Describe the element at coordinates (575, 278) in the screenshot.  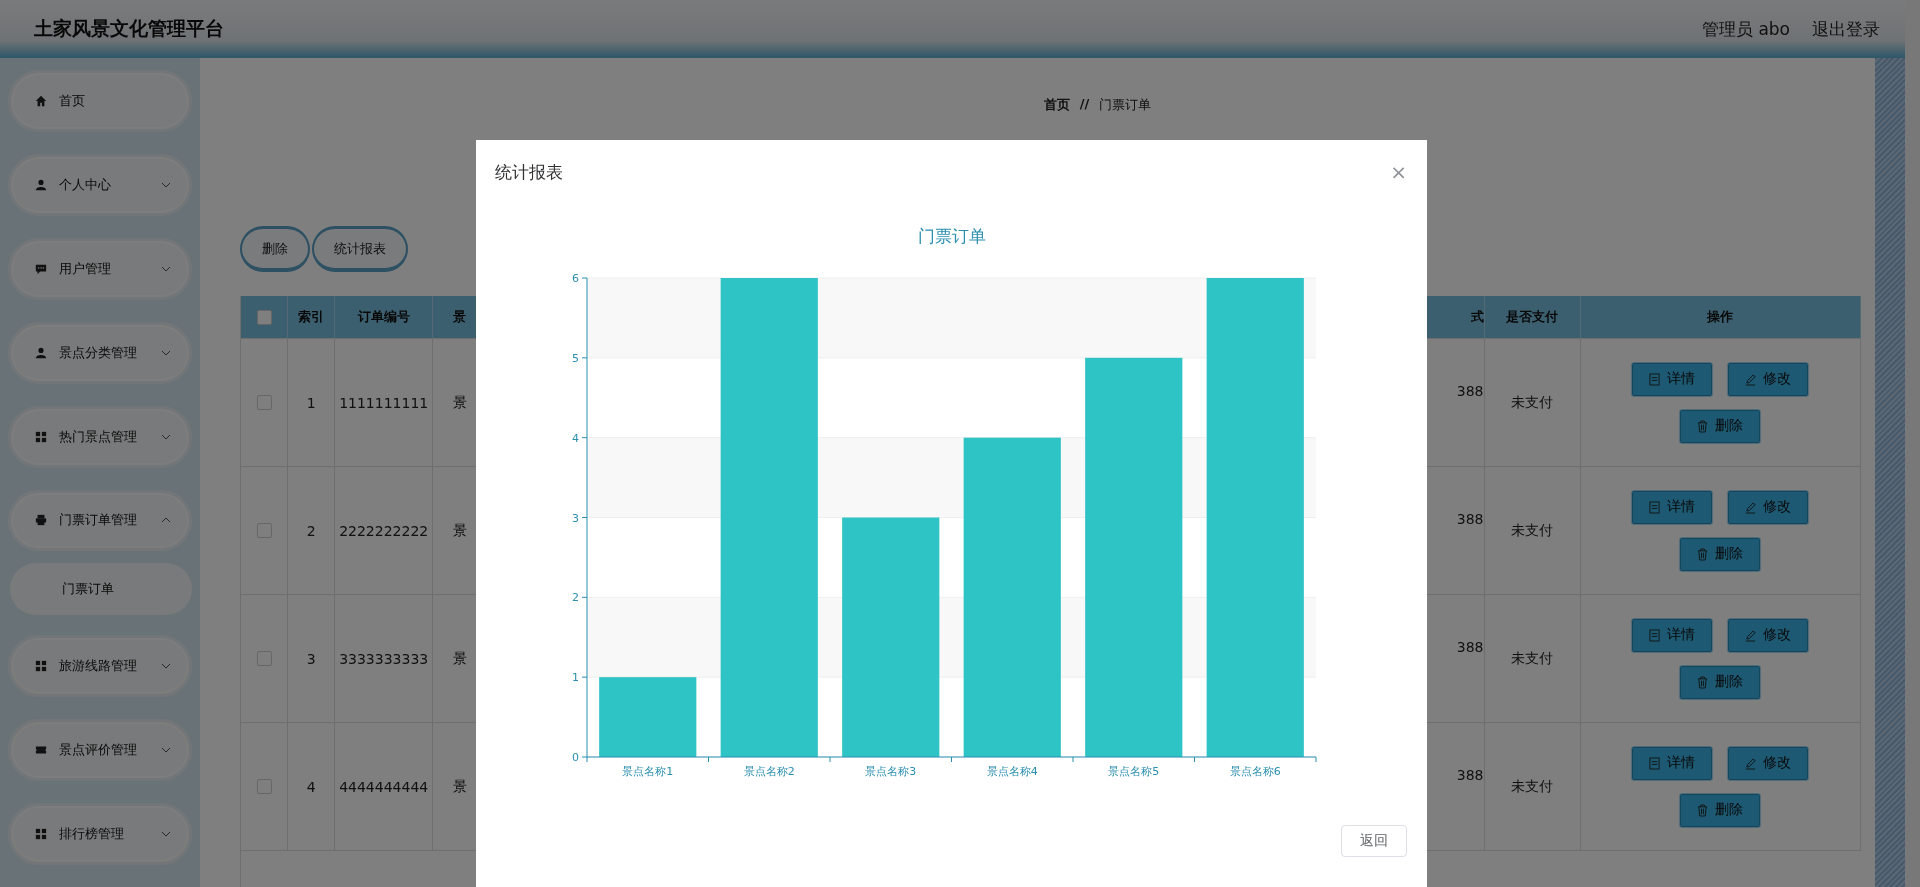
I see `axis-tick-label: 6` at that location.